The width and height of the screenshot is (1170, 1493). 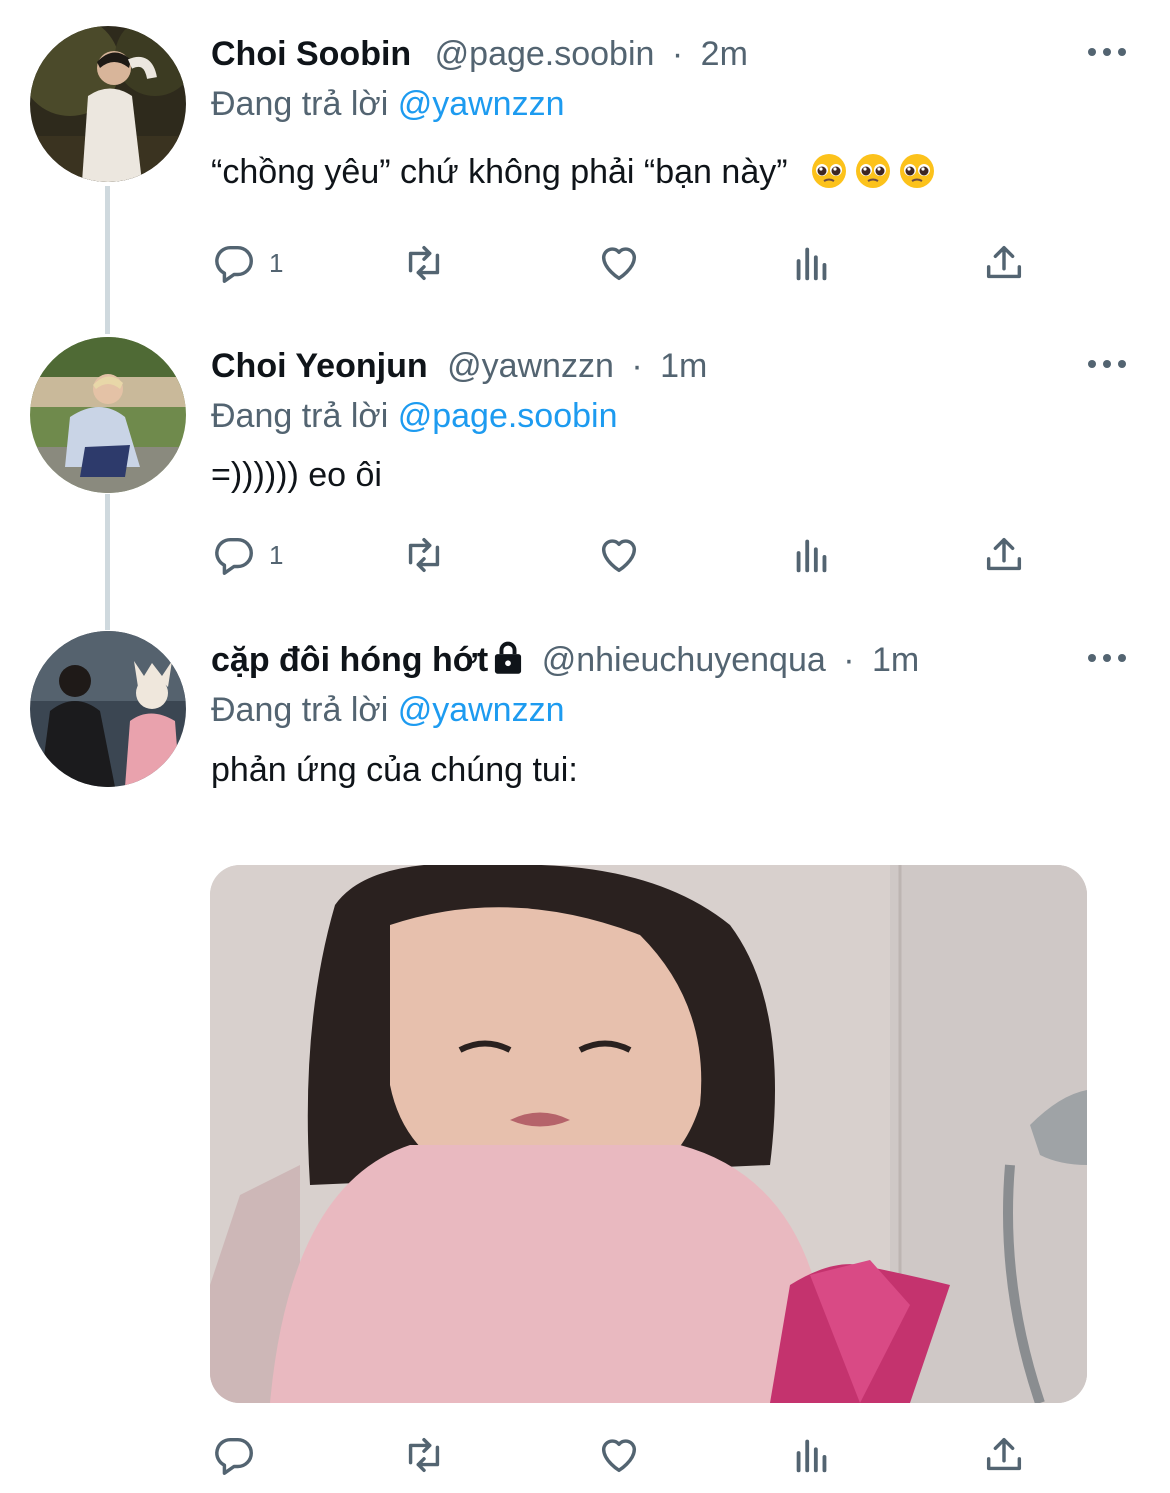 I want to click on tweet-header: Choi Soobin @page.soobin · 2m, so click(x=479, y=54).